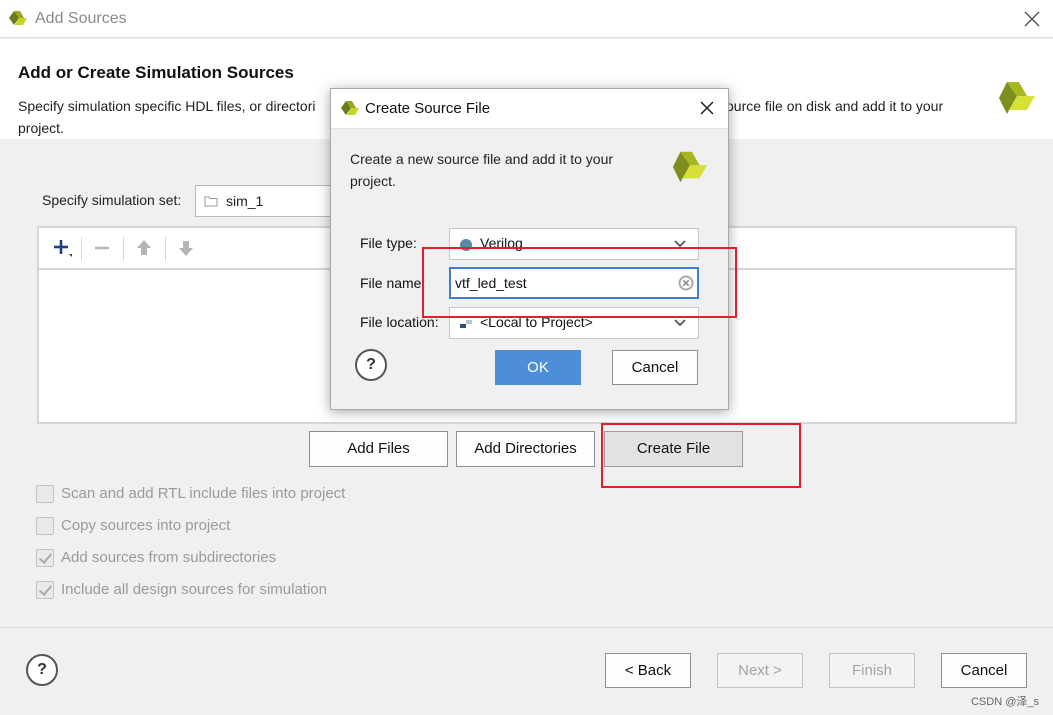  I want to click on next-button: Next >, so click(760, 670).